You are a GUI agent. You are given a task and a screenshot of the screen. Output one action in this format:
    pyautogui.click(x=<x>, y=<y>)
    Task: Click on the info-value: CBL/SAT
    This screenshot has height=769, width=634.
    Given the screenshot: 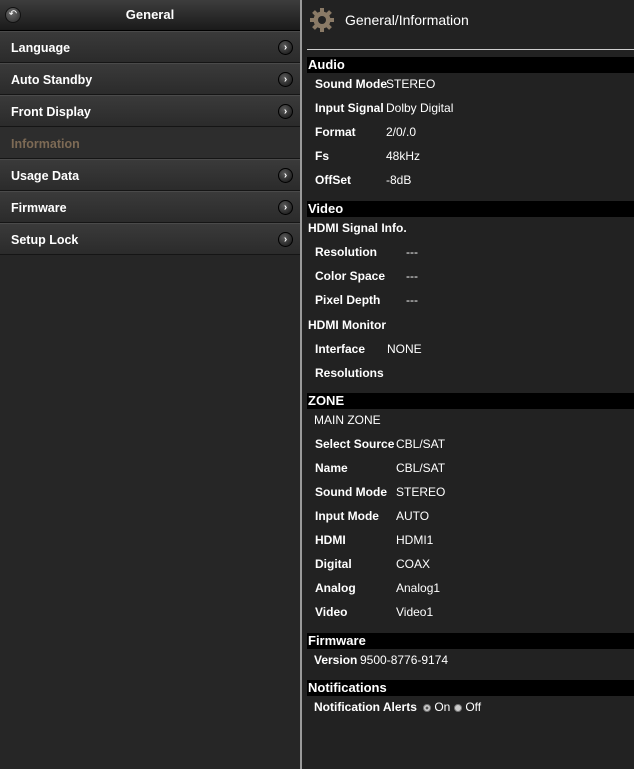 What is the action you would take?
    pyautogui.click(x=421, y=468)
    